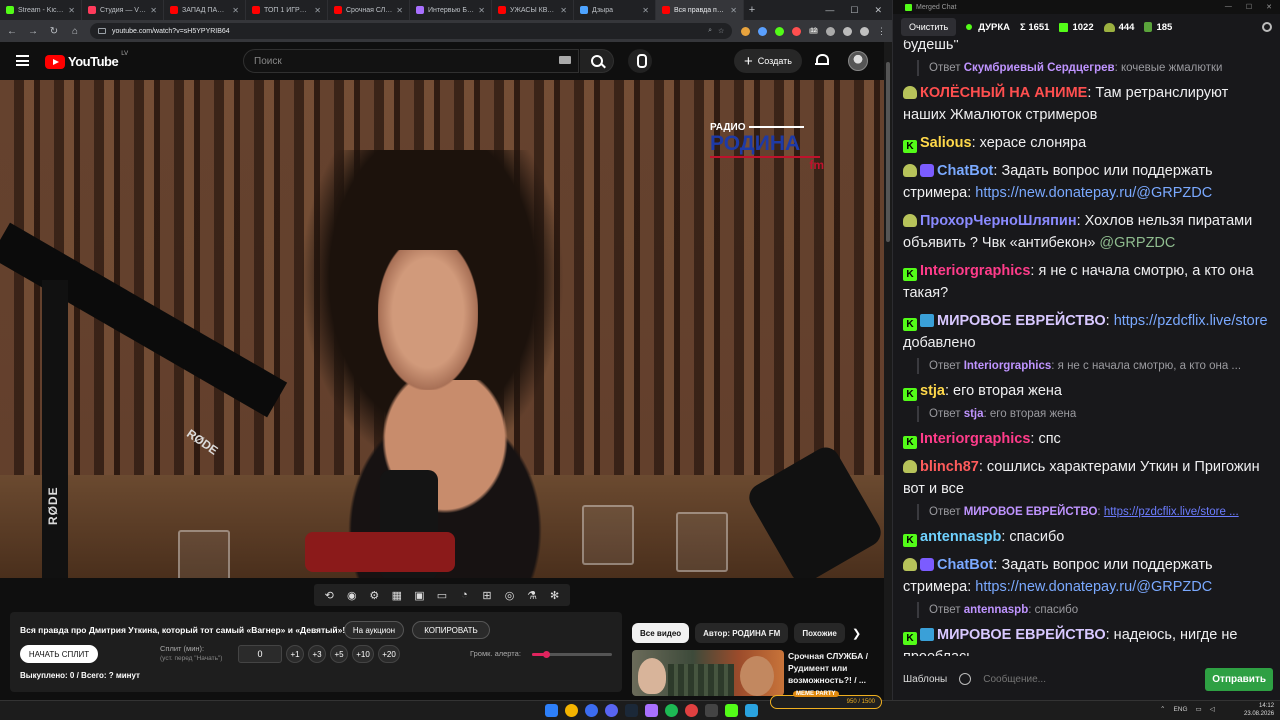 The width and height of the screenshot is (1280, 720). What do you see at coordinates (881, 31) in the screenshot?
I see `menu-icon: ⋮` at bounding box center [881, 31].